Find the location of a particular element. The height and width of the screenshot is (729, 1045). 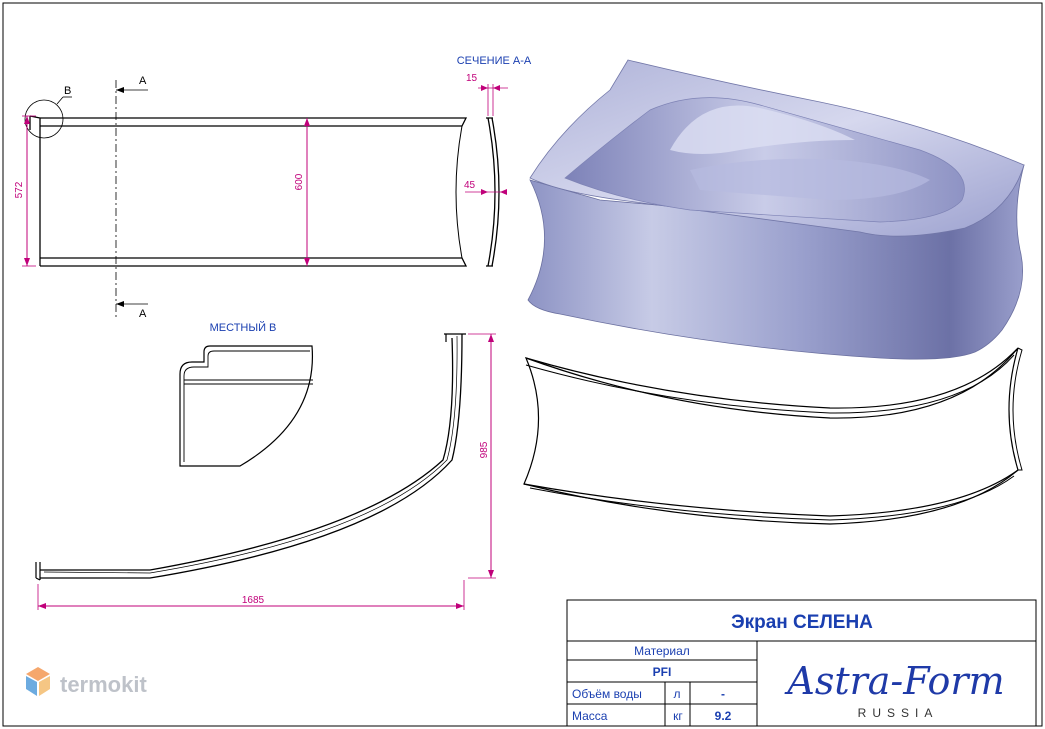

cut-label-bottom: A is located at coordinates (143, 314).